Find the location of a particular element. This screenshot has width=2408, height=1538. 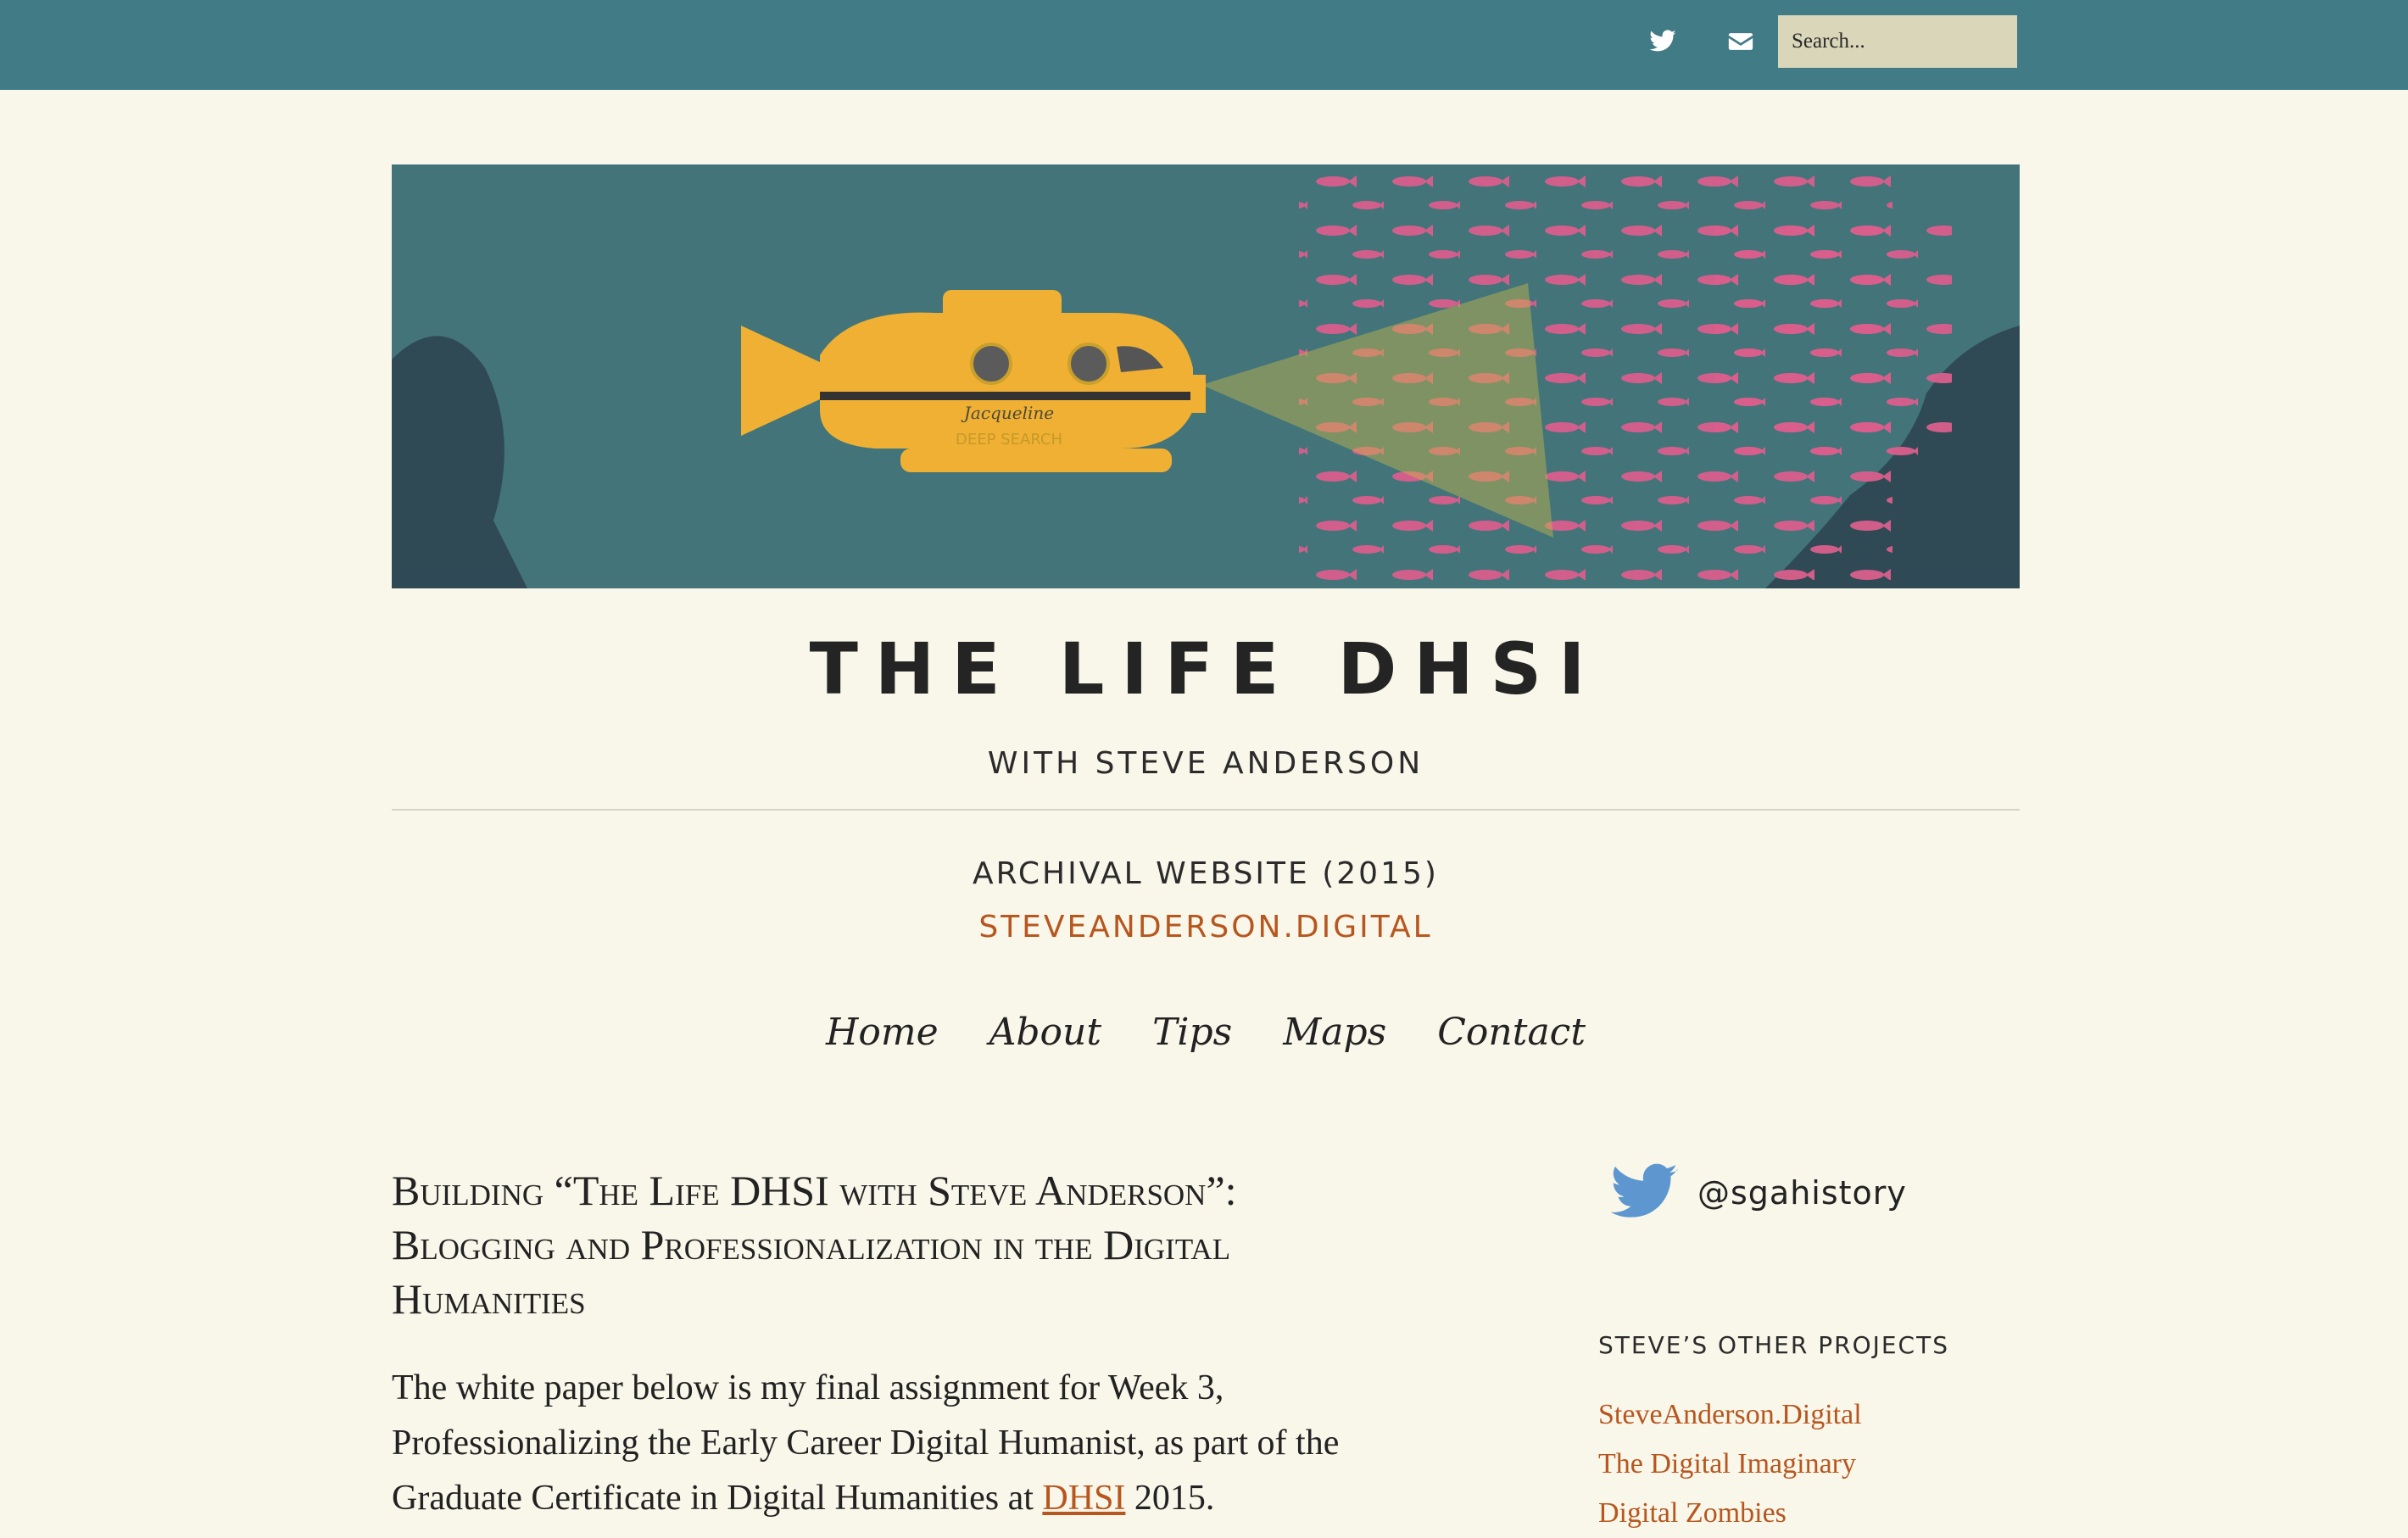

project-link-steveanderson-digital: SteveAnderson.Digital is located at coordinates (1730, 1414).